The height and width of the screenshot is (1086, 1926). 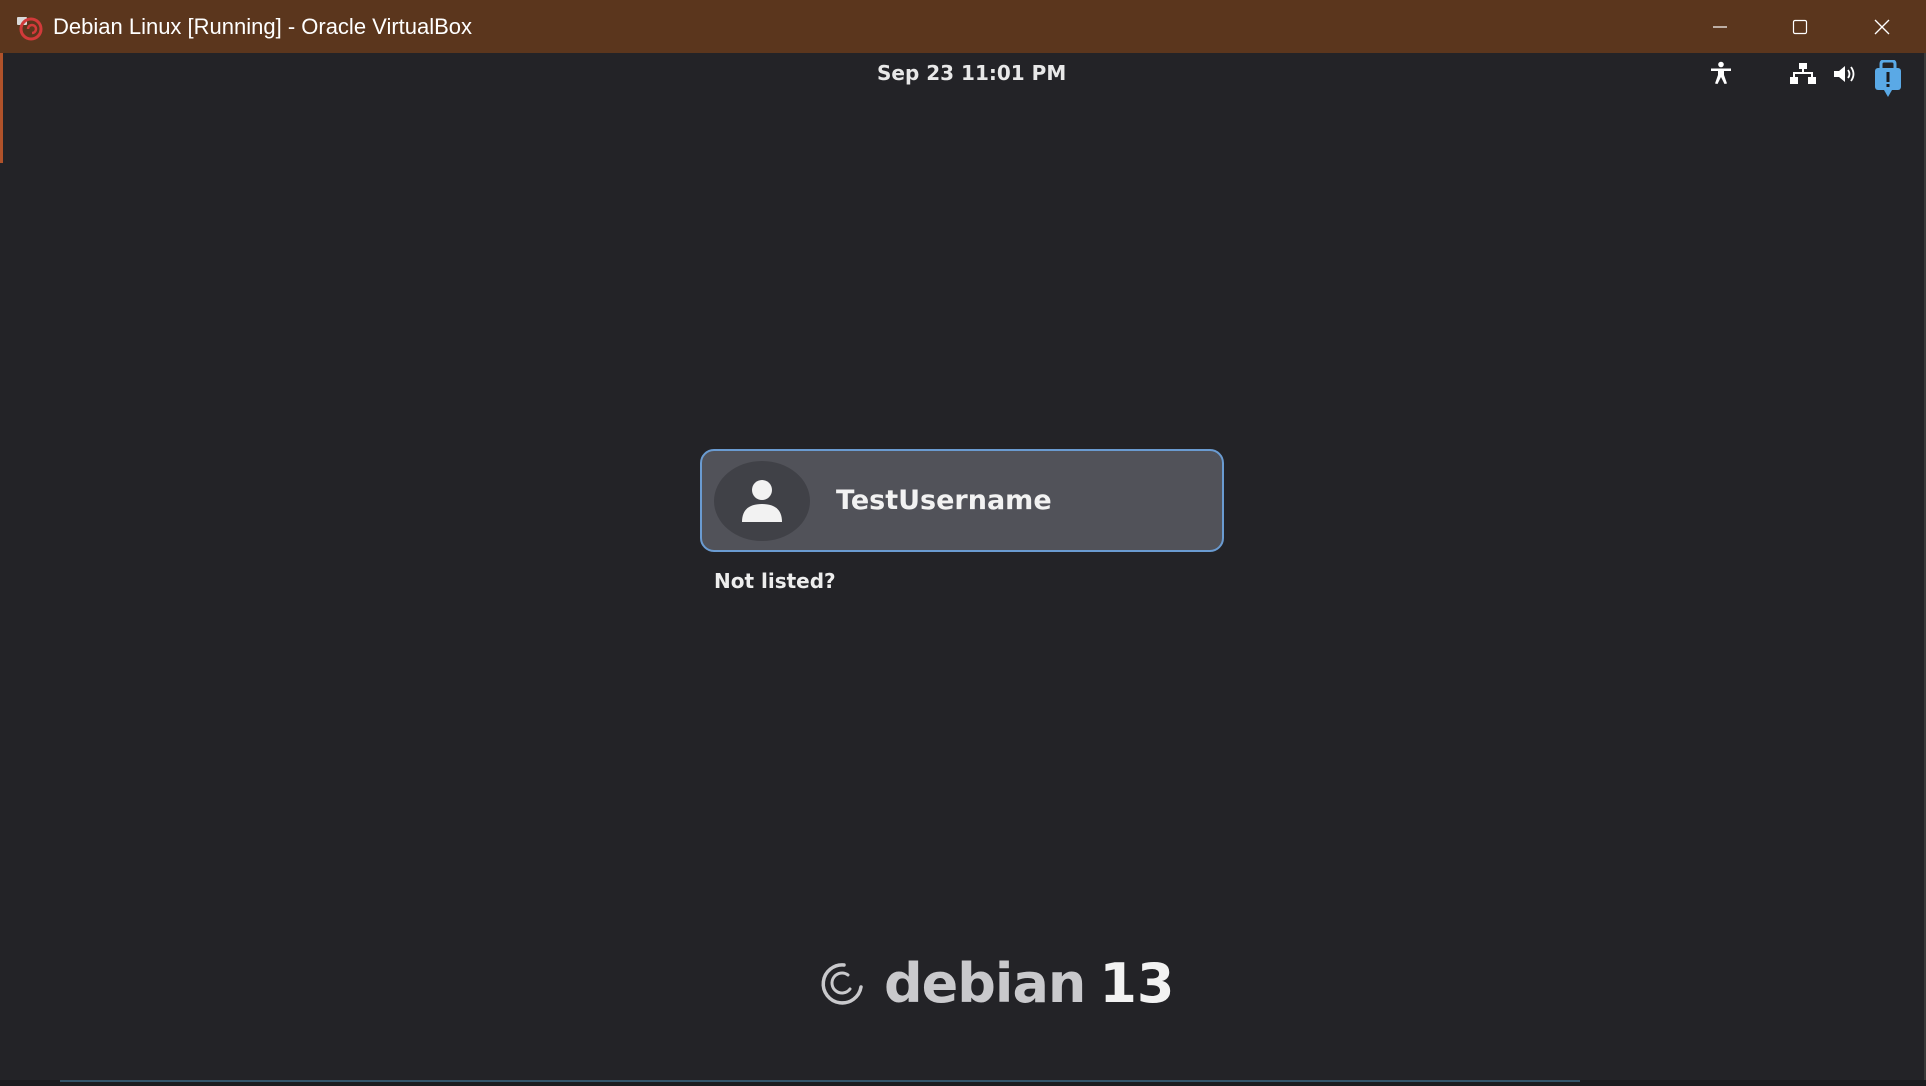 What do you see at coordinates (29, 28) in the screenshot?
I see `virtualbox-app-icon` at bounding box center [29, 28].